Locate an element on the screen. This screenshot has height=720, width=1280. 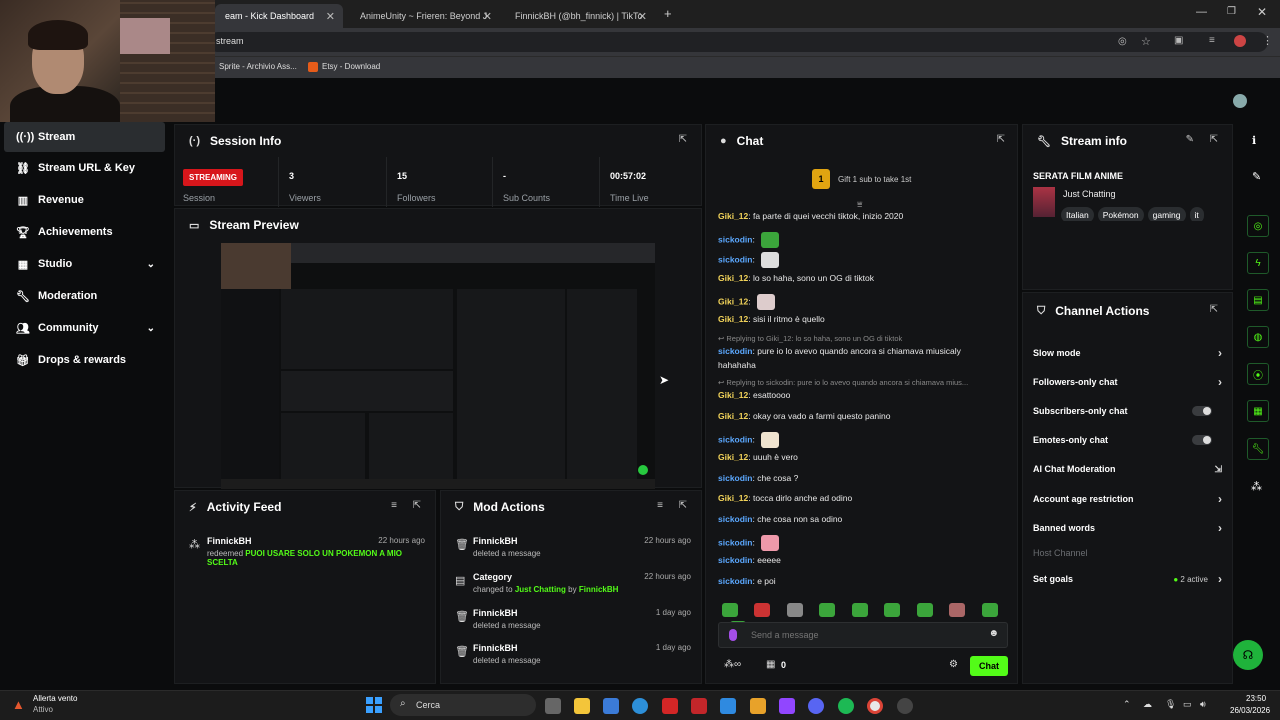
sidebar-item-revenue: ▥ Revenue is located at coordinates (84, 200).